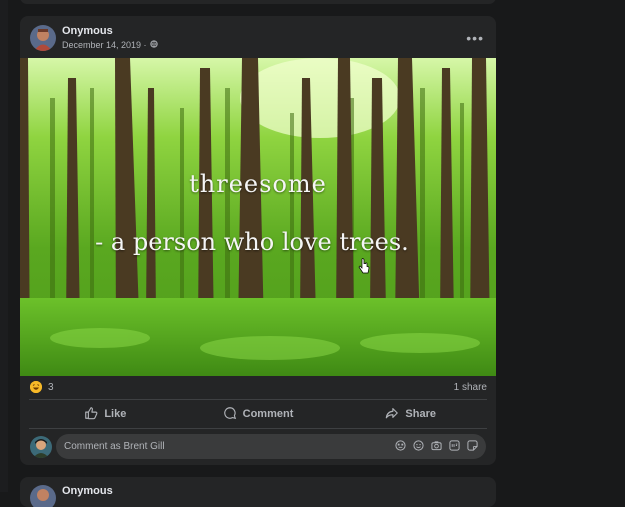 Image resolution: width=625 pixels, height=507 pixels. What do you see at coordinates (472, 447) in the screenshot?
I see `sticker-icon` at bounding box center [472, 447].